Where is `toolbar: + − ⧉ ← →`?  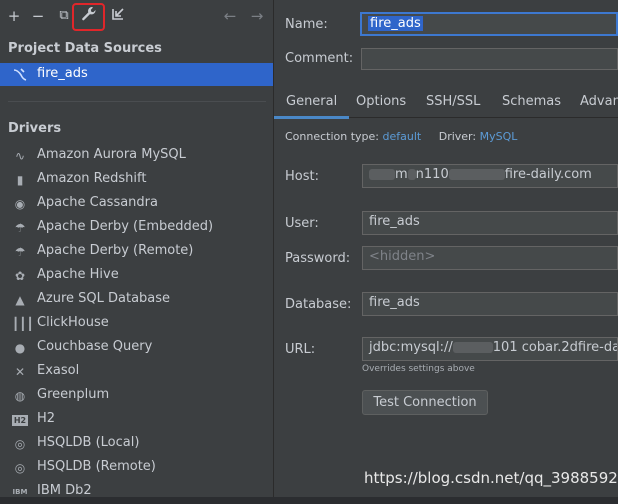
toolbar: + − ⧉ ← → is located at coordinates (136, 17).